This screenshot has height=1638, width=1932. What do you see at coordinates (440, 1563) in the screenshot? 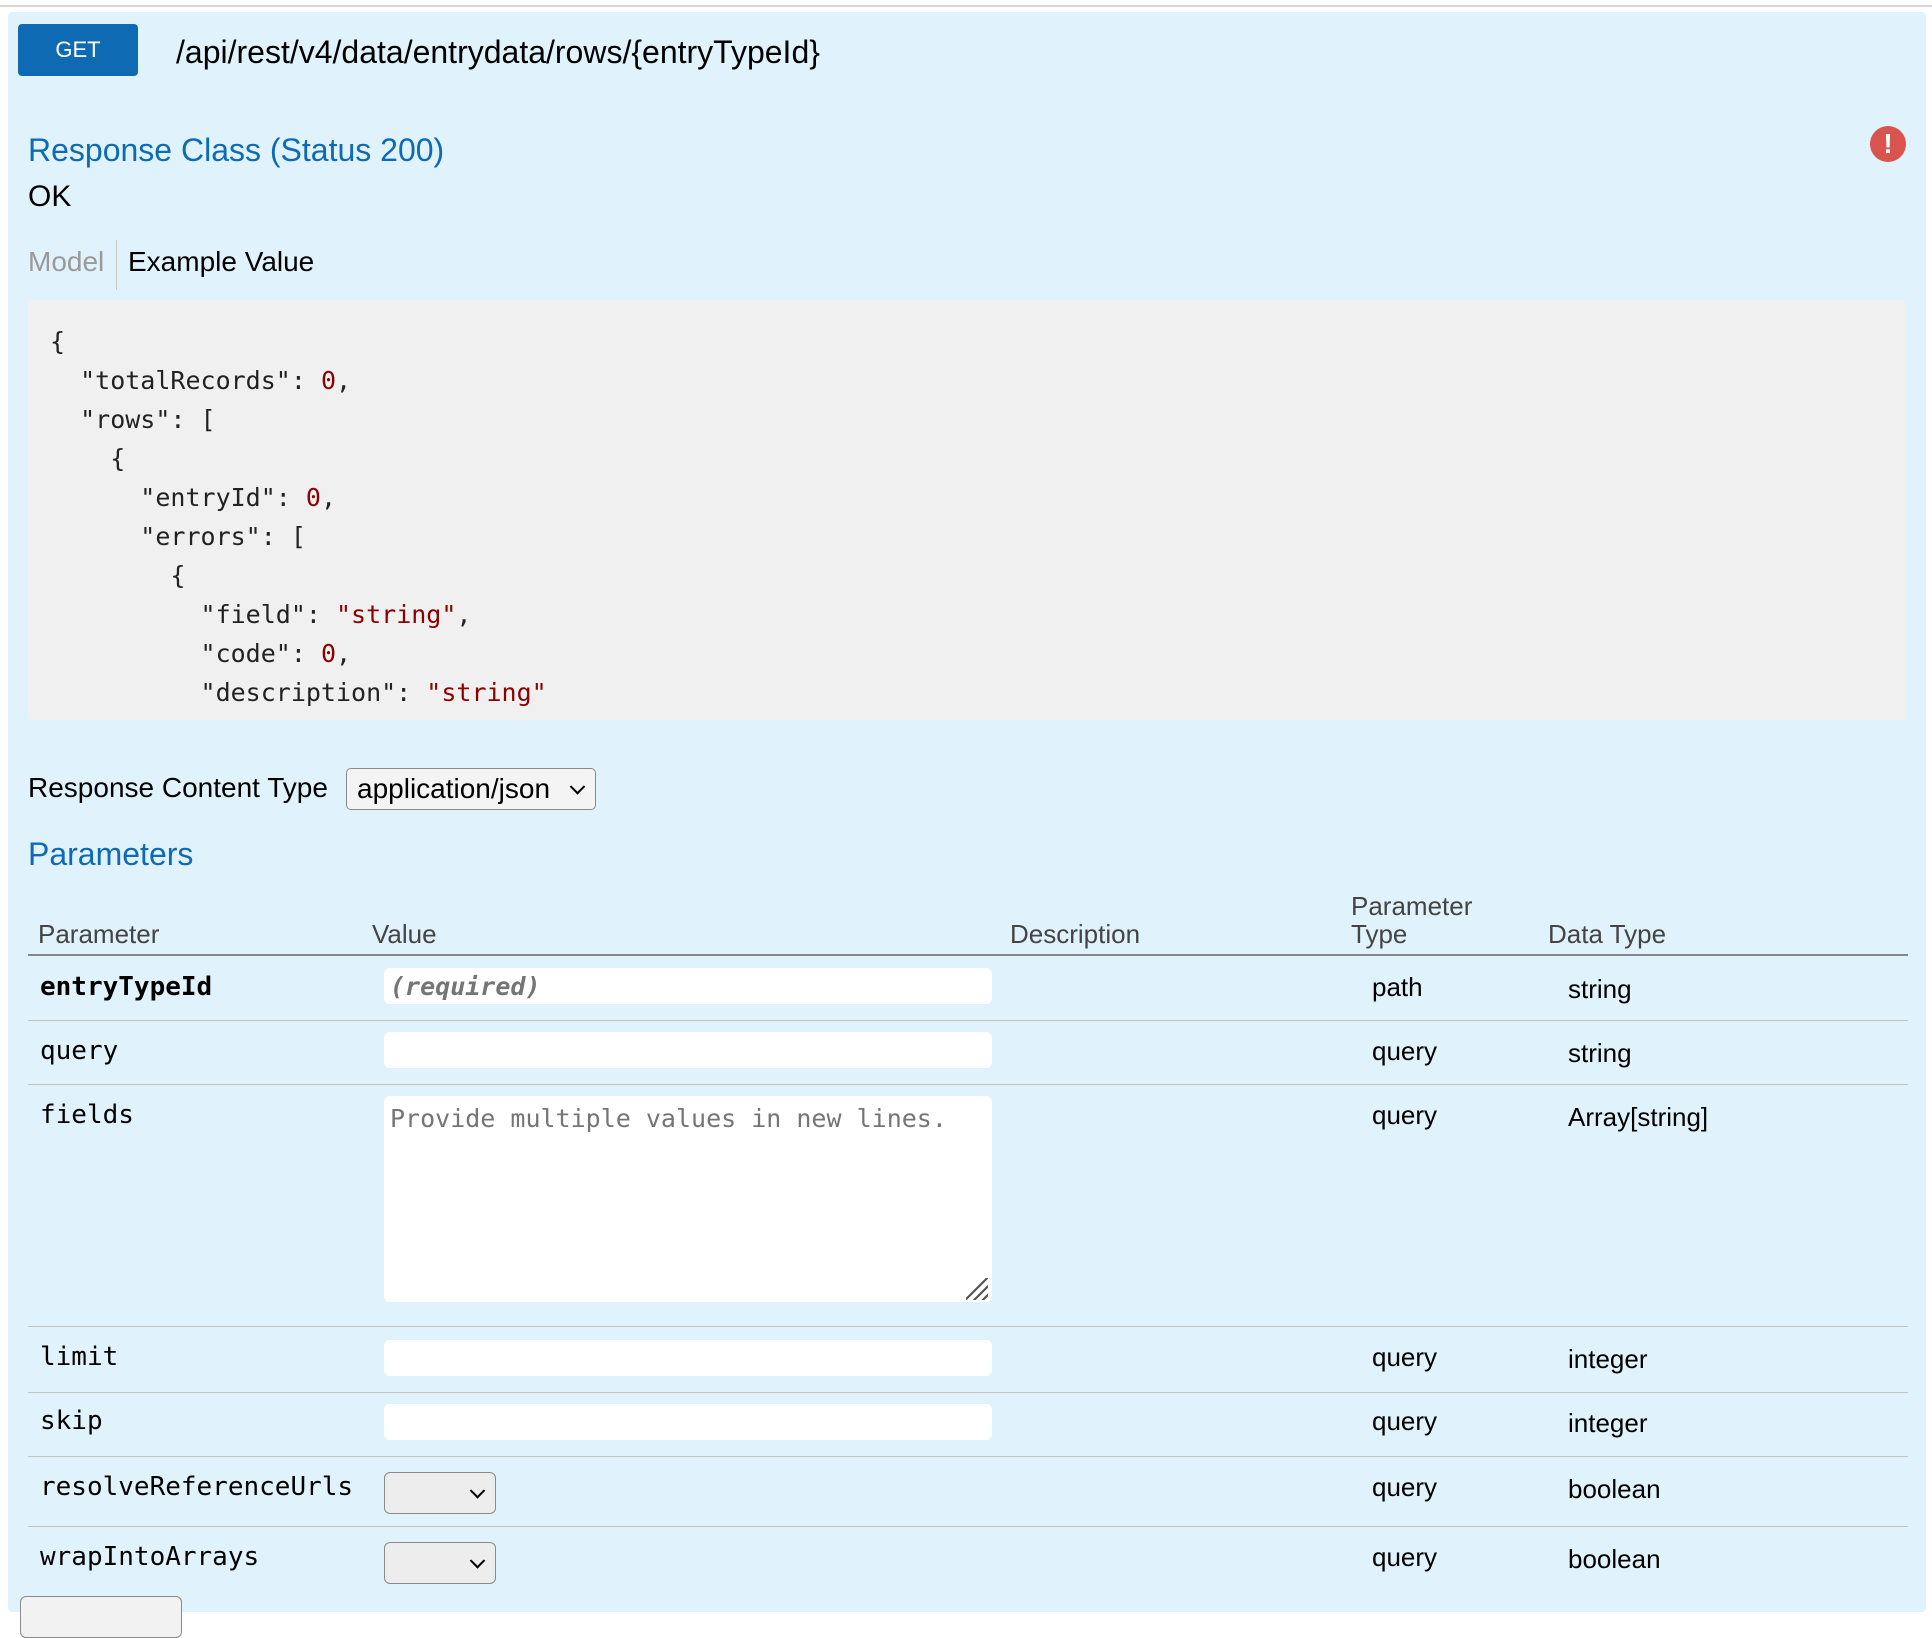
I see `wrapIntoArrays-select` at bounding box center [440, 1563].